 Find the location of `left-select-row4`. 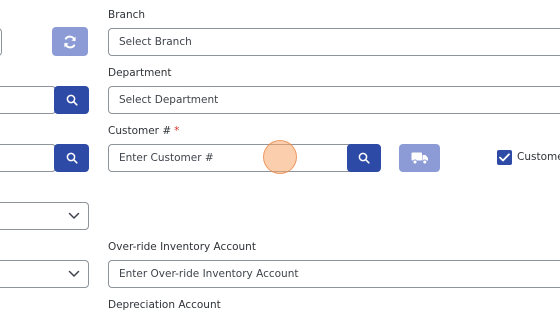

left-select-row4 is located at coordinates (44, 216).